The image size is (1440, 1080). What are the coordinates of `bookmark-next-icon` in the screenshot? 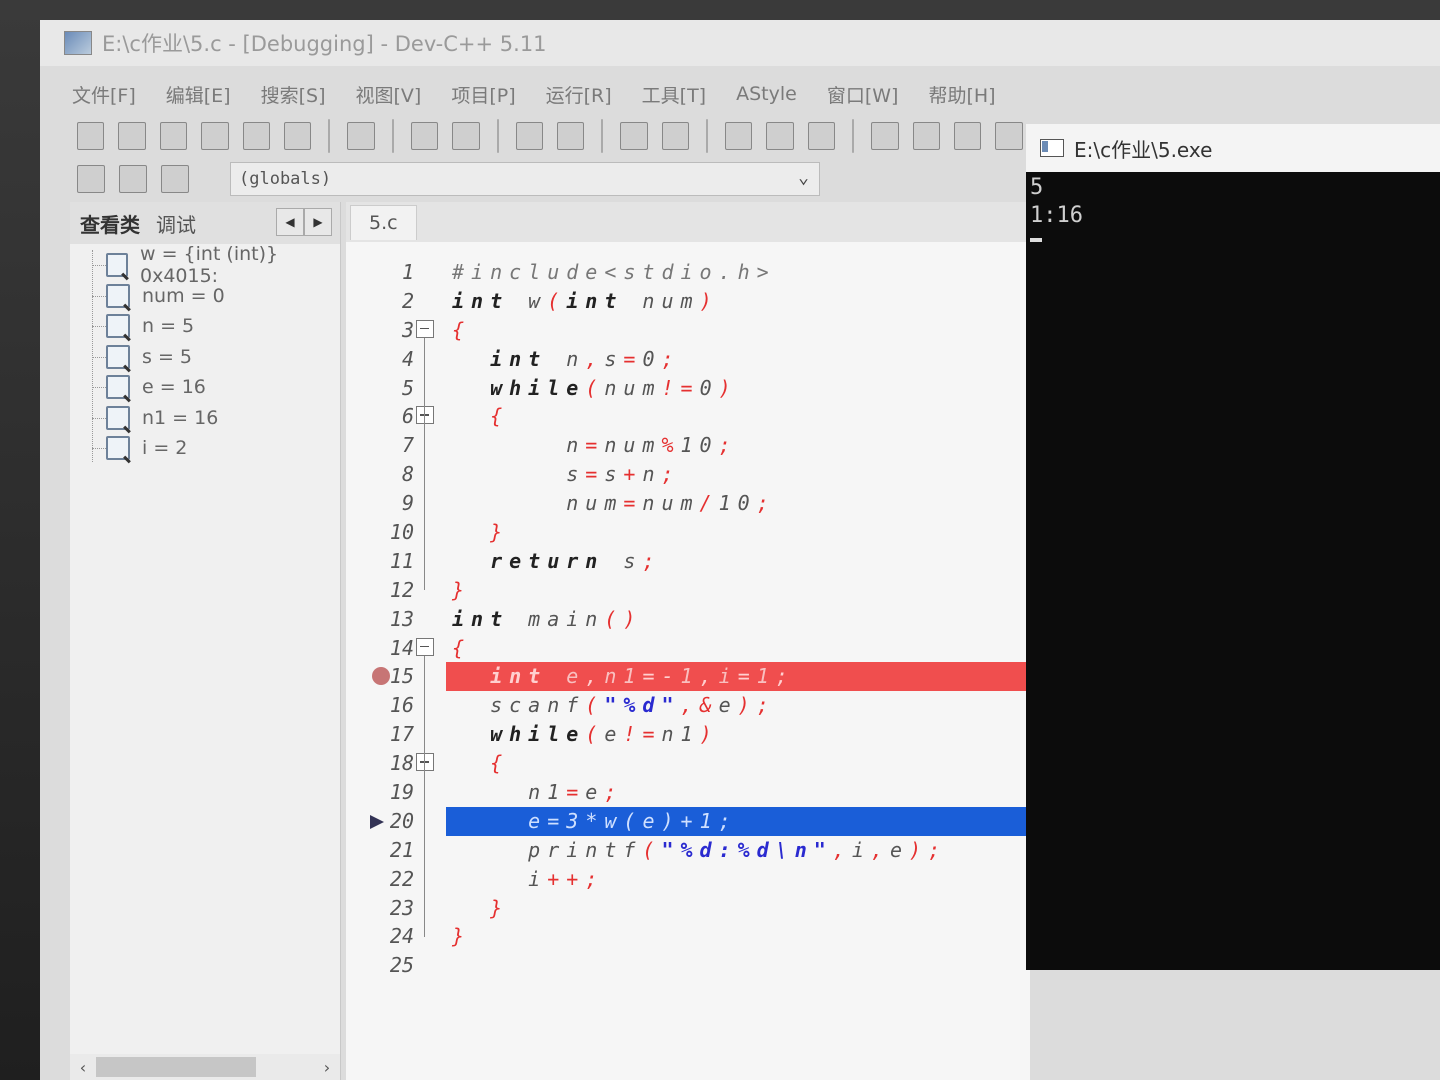 It's located at (780, 136).